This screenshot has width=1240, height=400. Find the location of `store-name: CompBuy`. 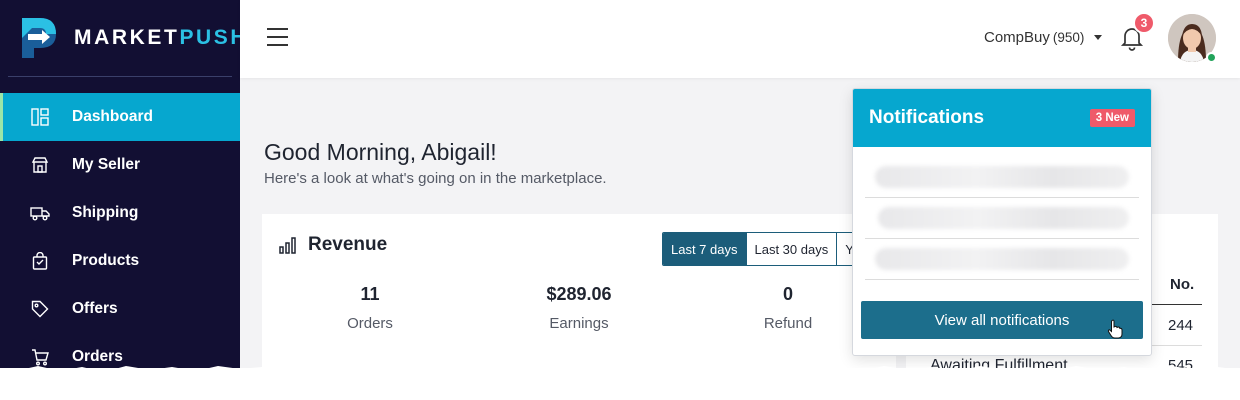

store-name: CompBuy is located at coordinates (1017, 37).